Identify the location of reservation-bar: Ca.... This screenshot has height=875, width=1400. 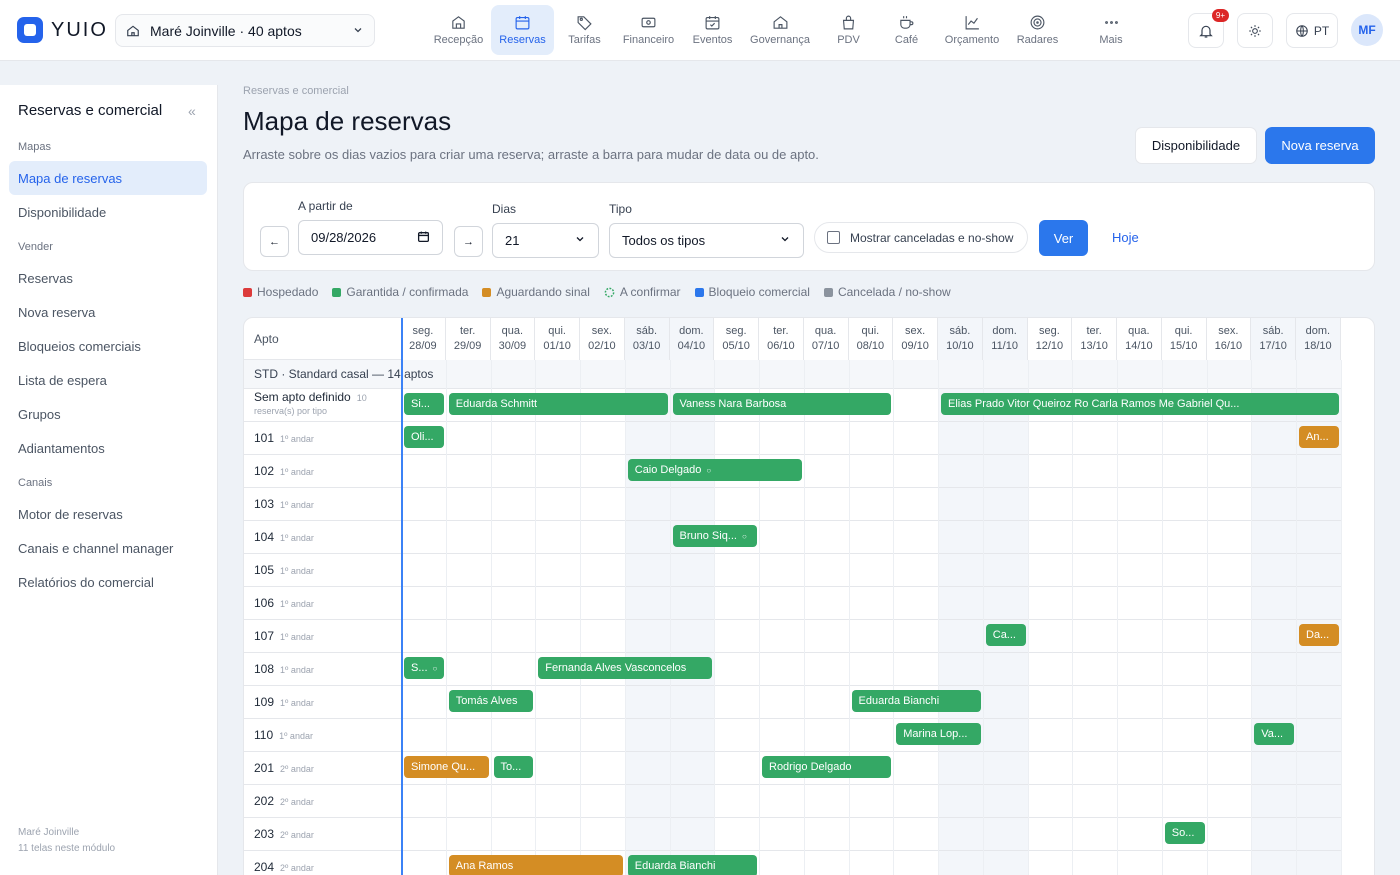
(1005, 635).